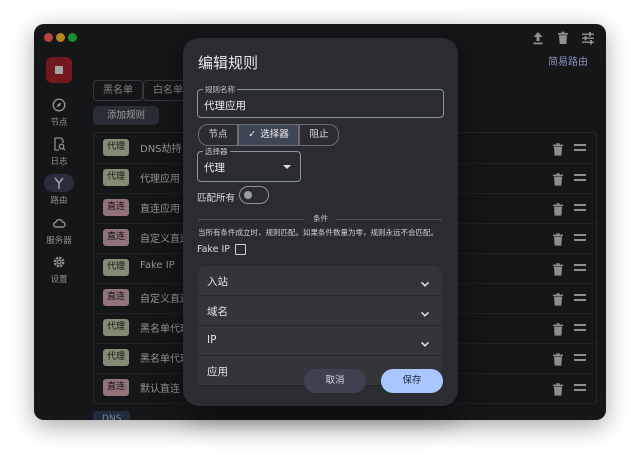 This screenshot has width=640, height=468. Describe the element at coordinates (412, 381) in the screenshot. I see `save-button: 保存` at that location.